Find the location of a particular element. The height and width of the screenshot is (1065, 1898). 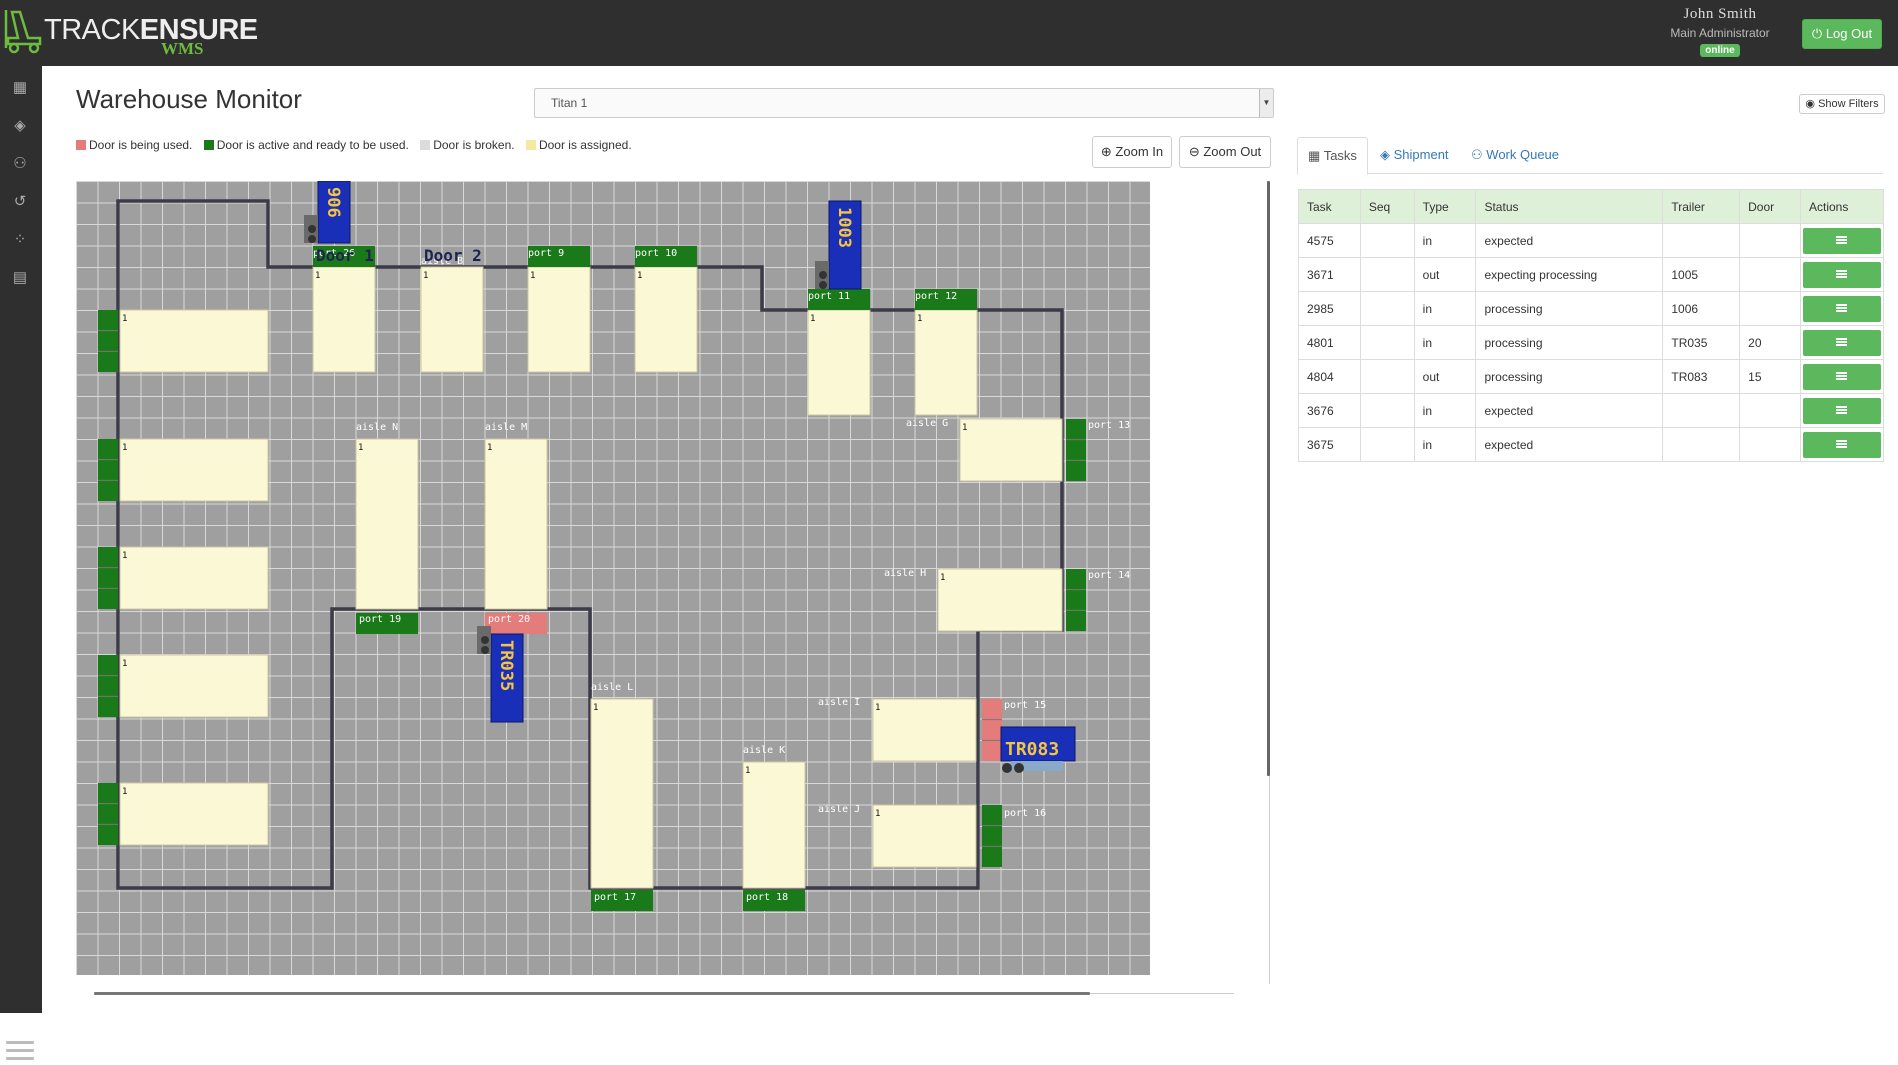

trailer-wheel is located at coordinates (823, 275).